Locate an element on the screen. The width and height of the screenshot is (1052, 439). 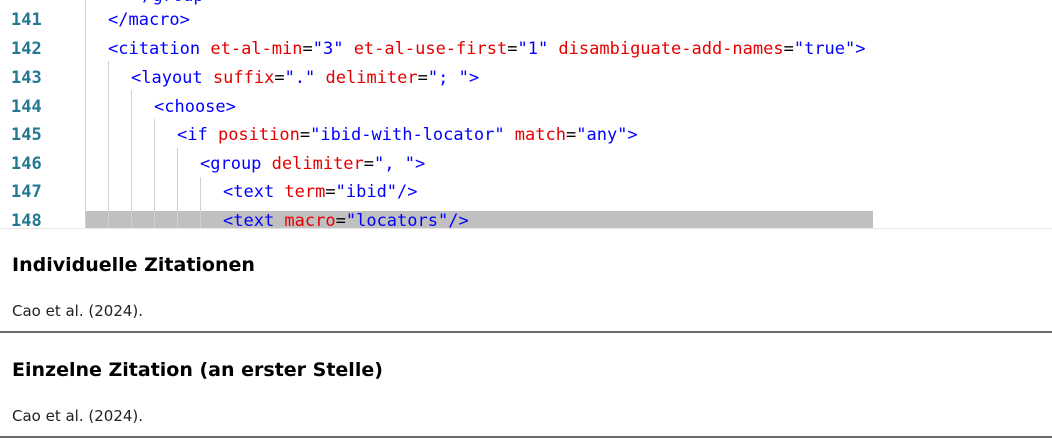
code-token-tag: <choose> is located at coordinates (195, 107).